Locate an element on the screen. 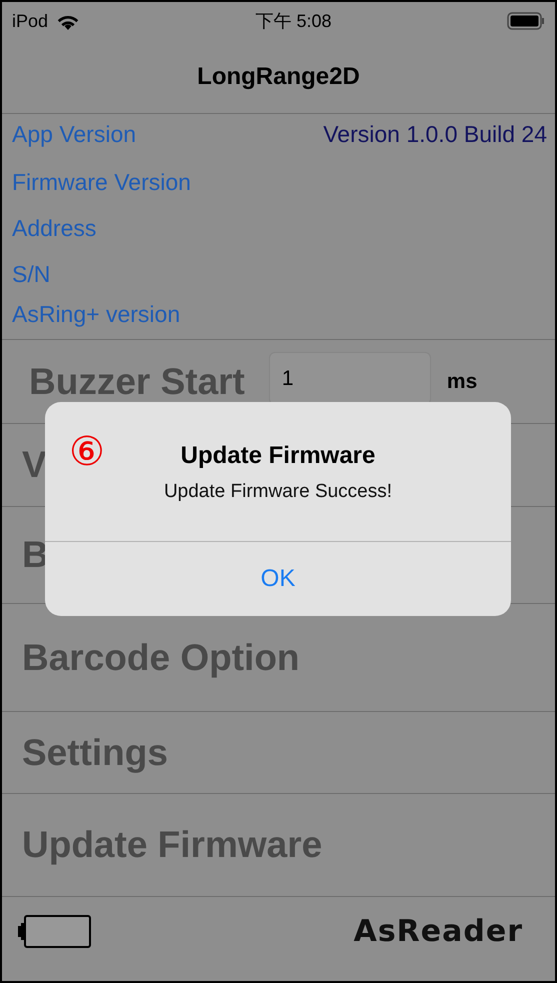 The image size is (557, 983). info-label: Firmware Version is located at coordinates (101, 182).